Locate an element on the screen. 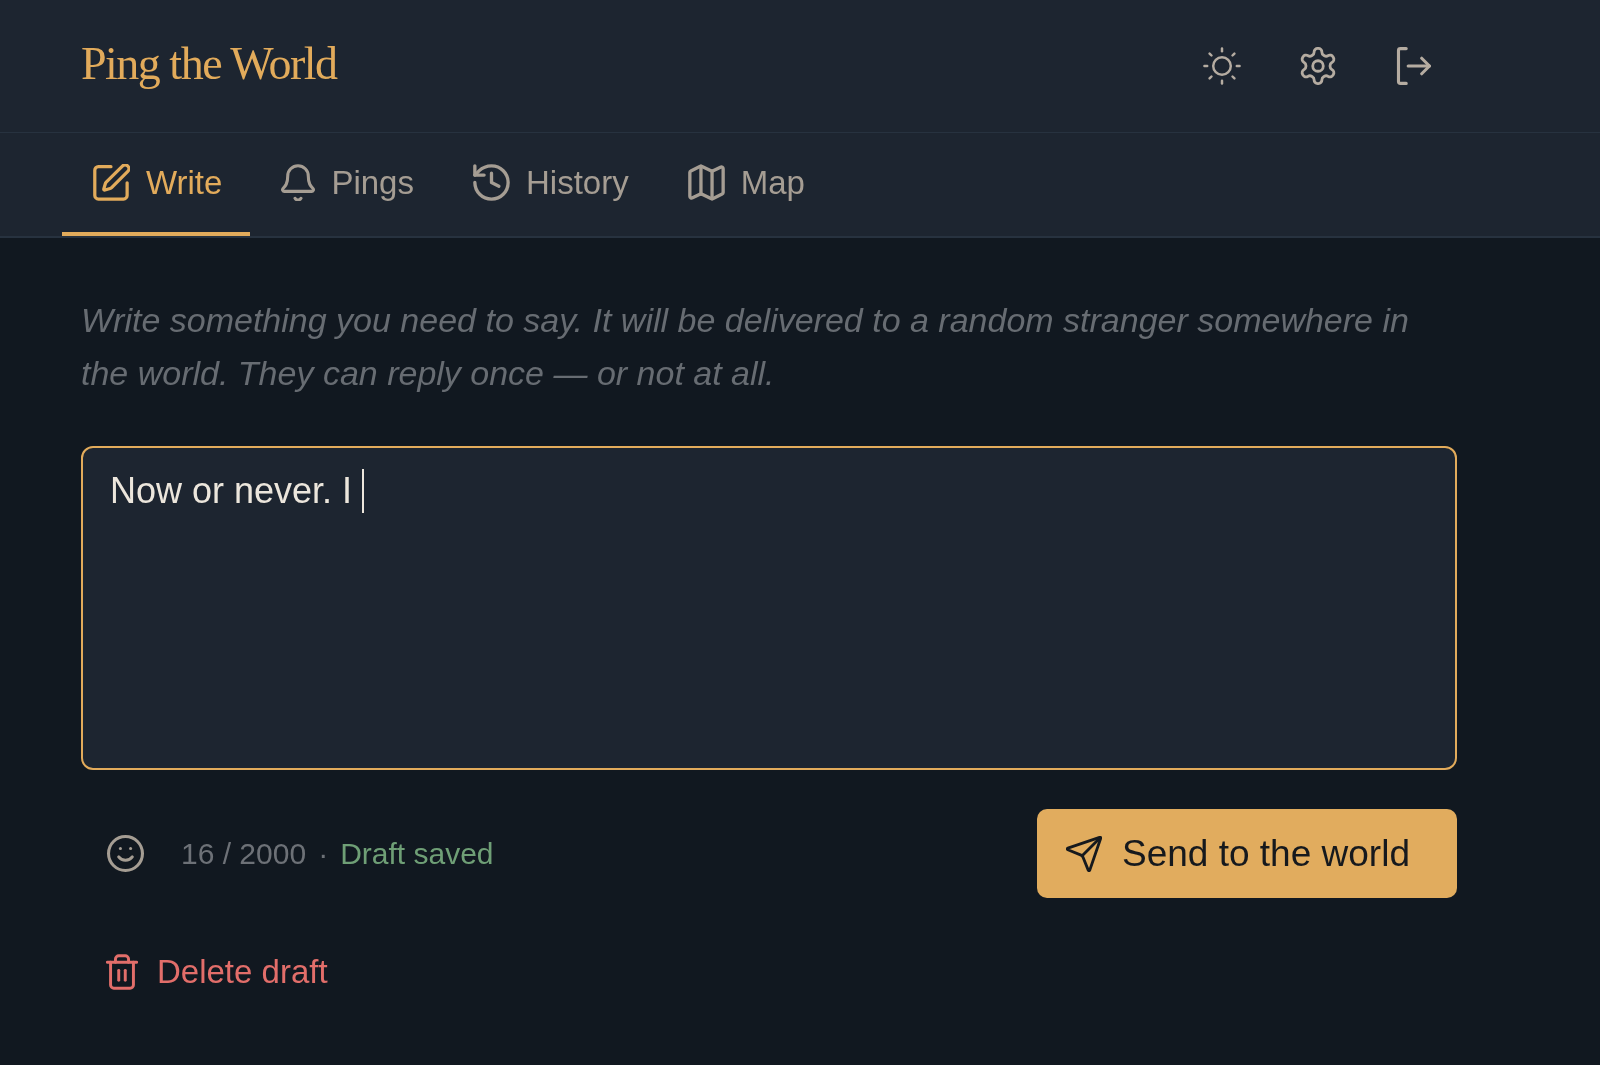 Image resolution: width=1600 pixels, height=1065 pixels. settings-icon is located at coordinates (1318, 66).